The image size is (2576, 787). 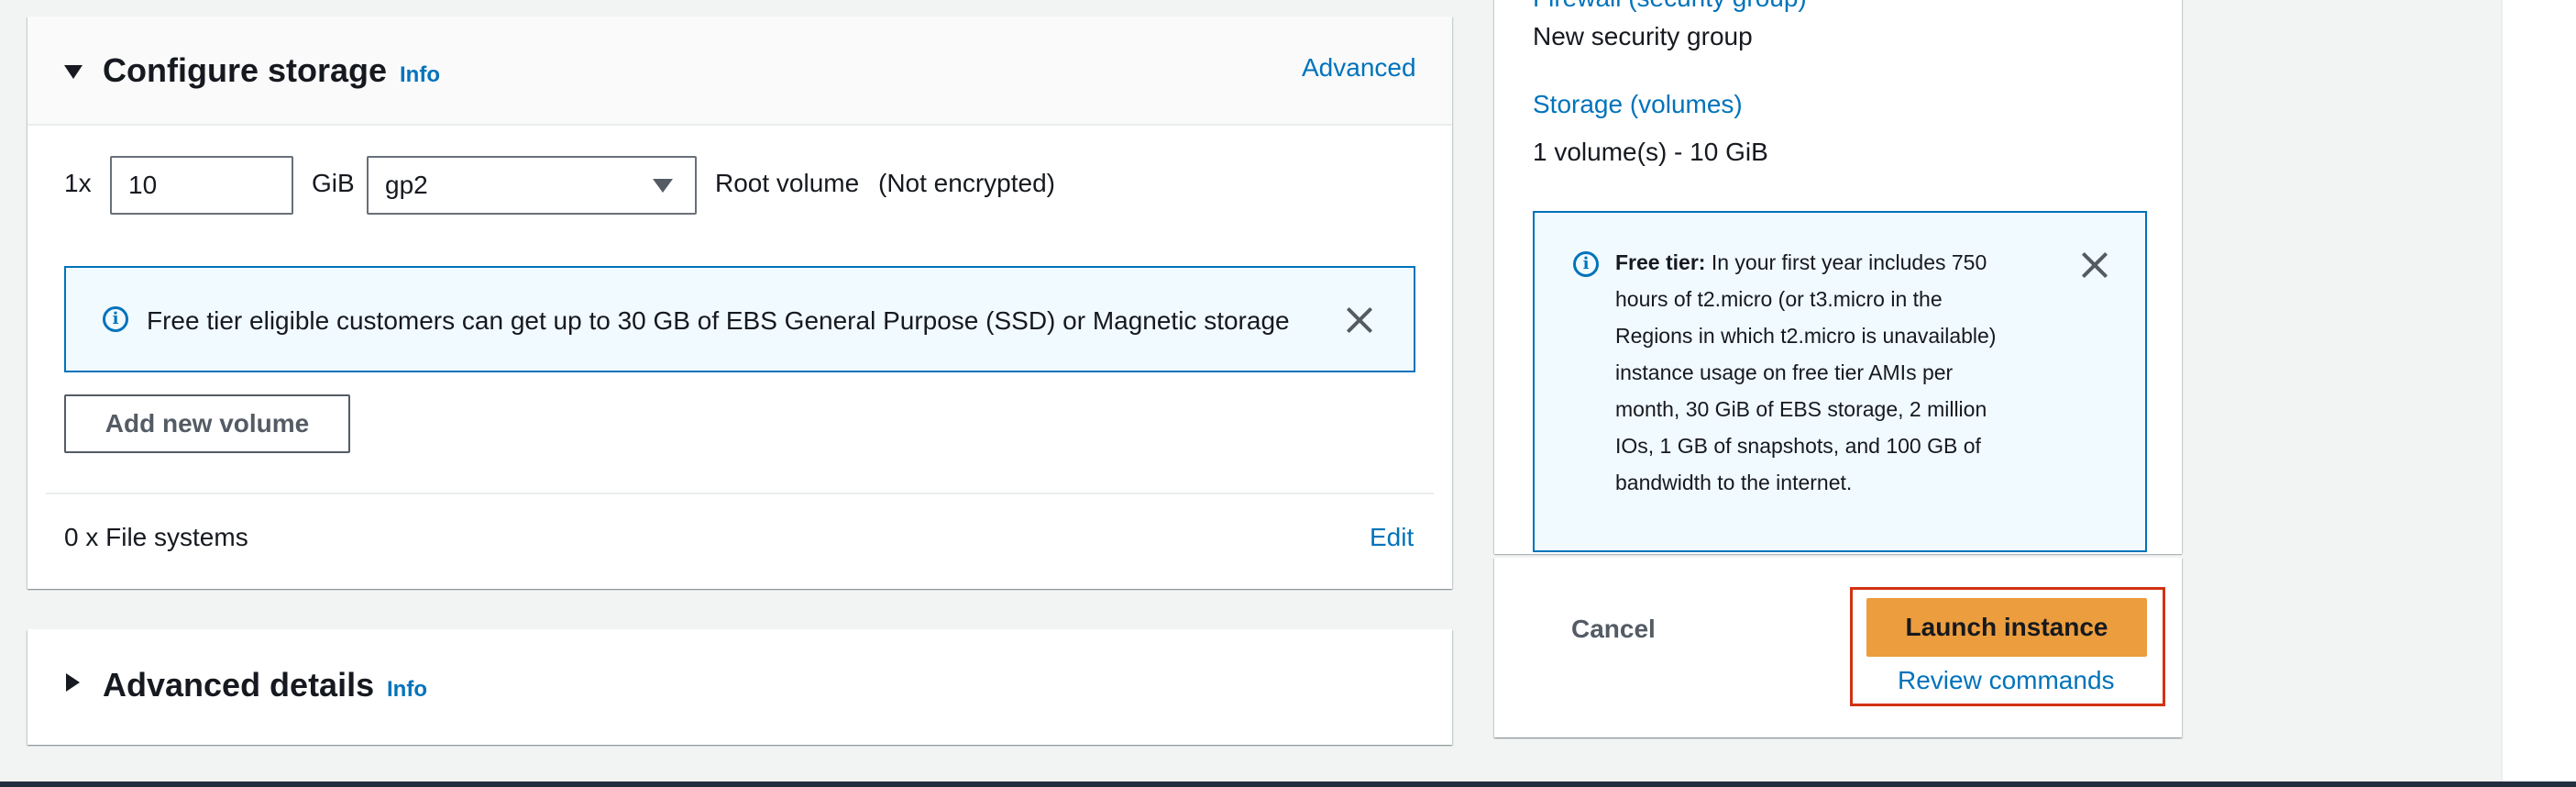 I want to click on file-systems-label: 0 x File systems, so click(x=156, y=537).